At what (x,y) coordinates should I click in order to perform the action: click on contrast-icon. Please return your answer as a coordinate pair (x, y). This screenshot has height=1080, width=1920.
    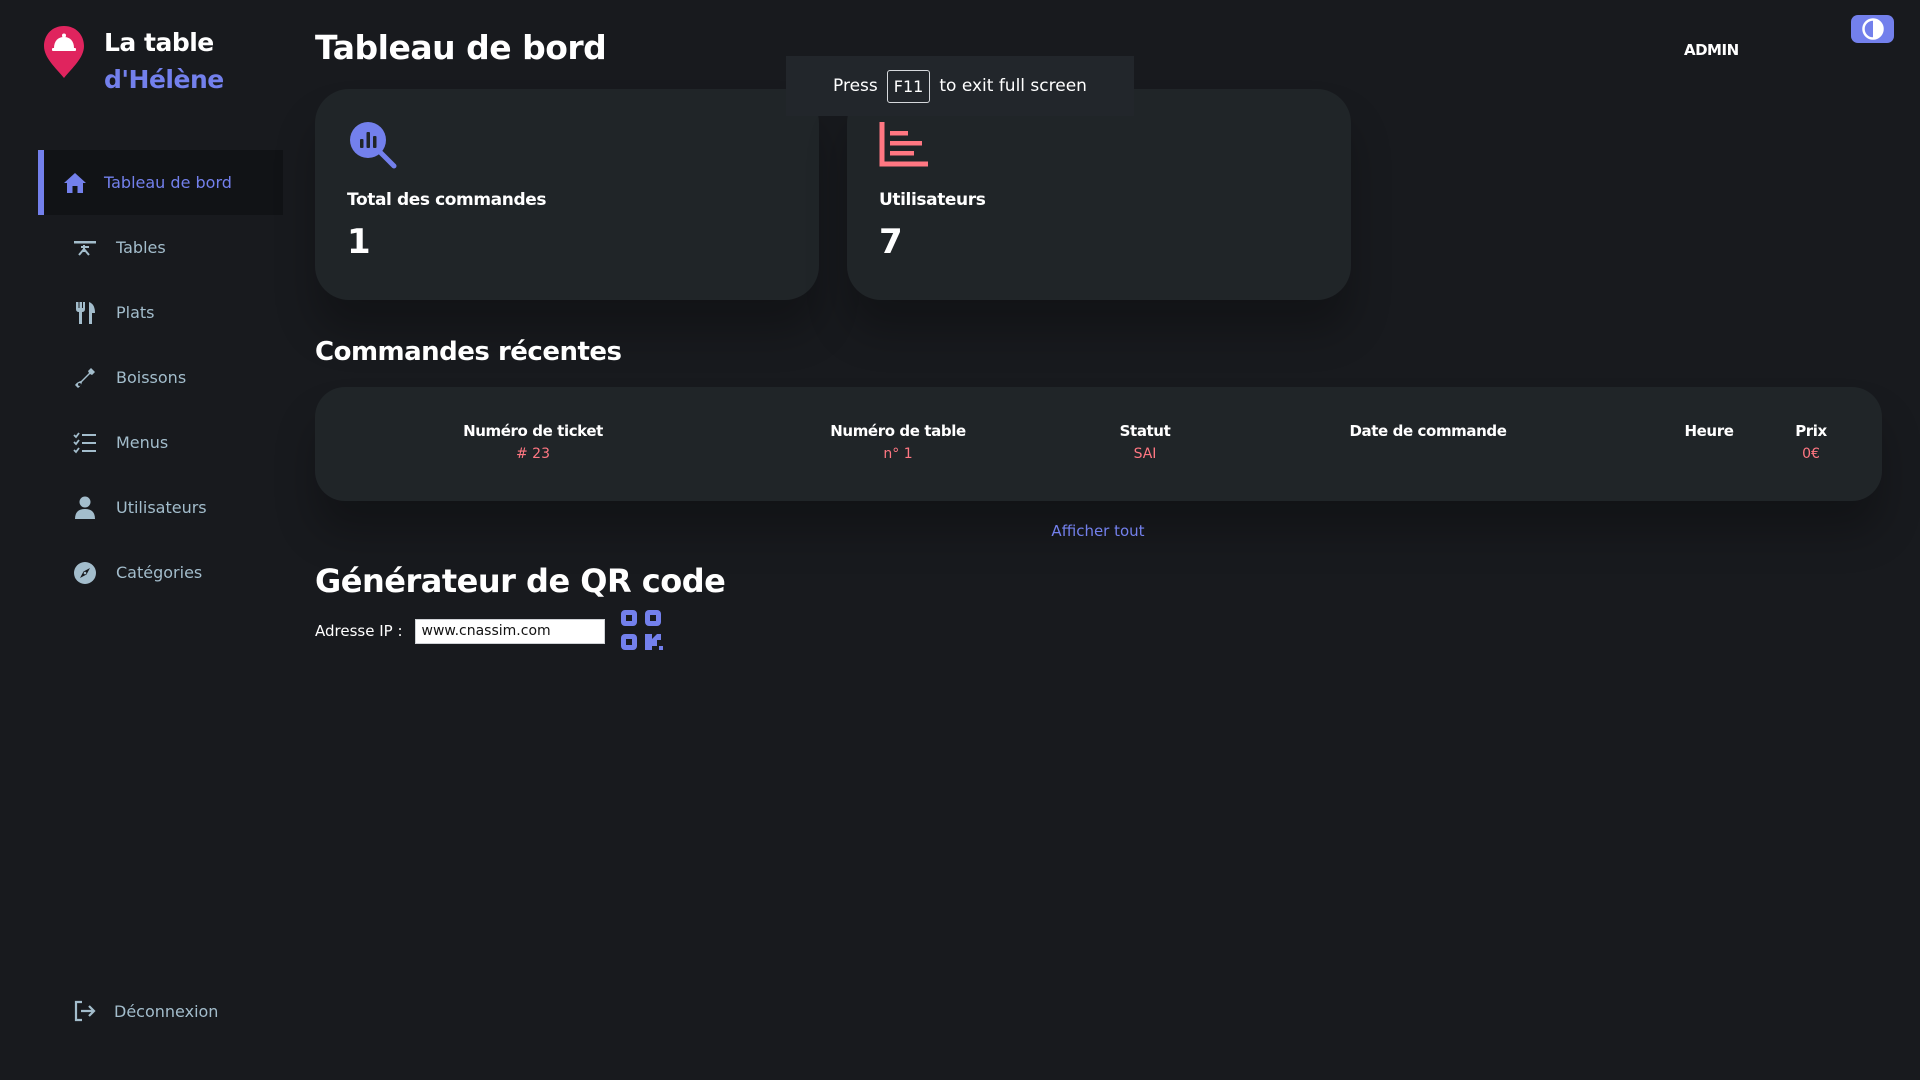
    Looking at the image, I should click on (1872, 29).